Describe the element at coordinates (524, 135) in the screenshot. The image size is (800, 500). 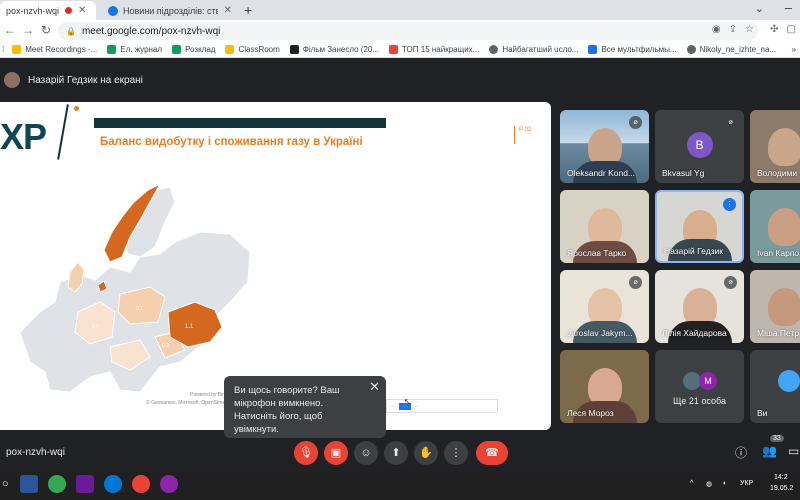
I see `page-mark: P 02` at that location.